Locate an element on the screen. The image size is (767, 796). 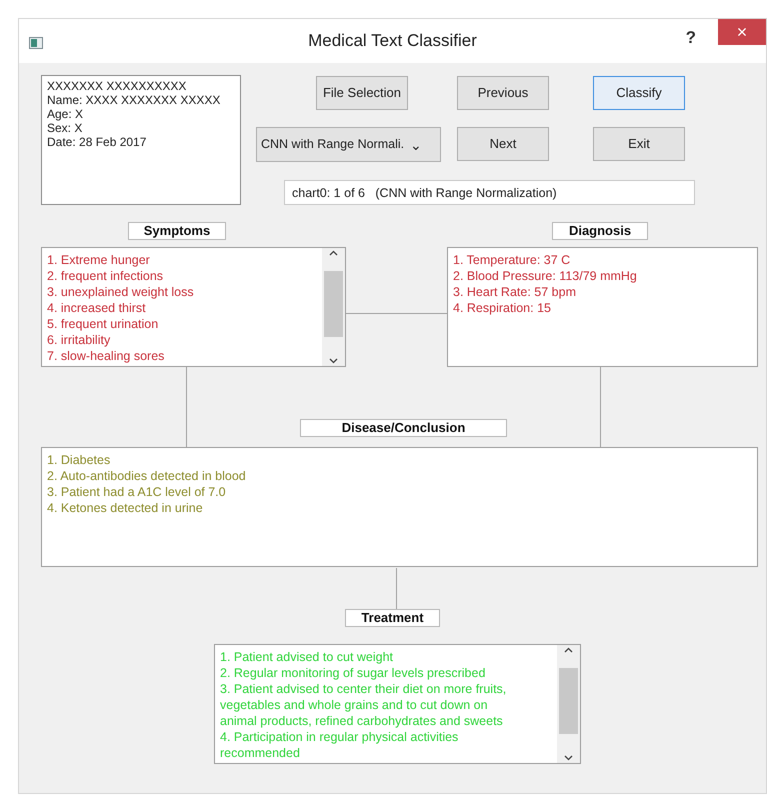
list-item: 1. Patient advised to cut weight is located at coordinates (307, 657).